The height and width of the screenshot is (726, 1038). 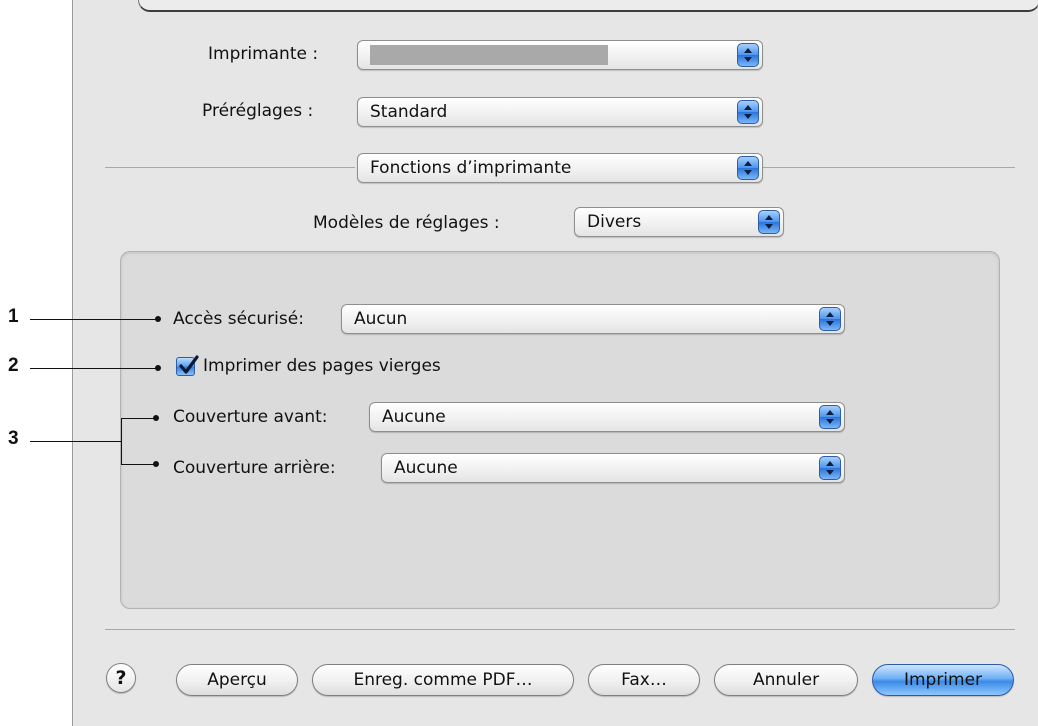 I want to click on secure-access-label: Accès sécurisé:, so click(x=238, y=319).